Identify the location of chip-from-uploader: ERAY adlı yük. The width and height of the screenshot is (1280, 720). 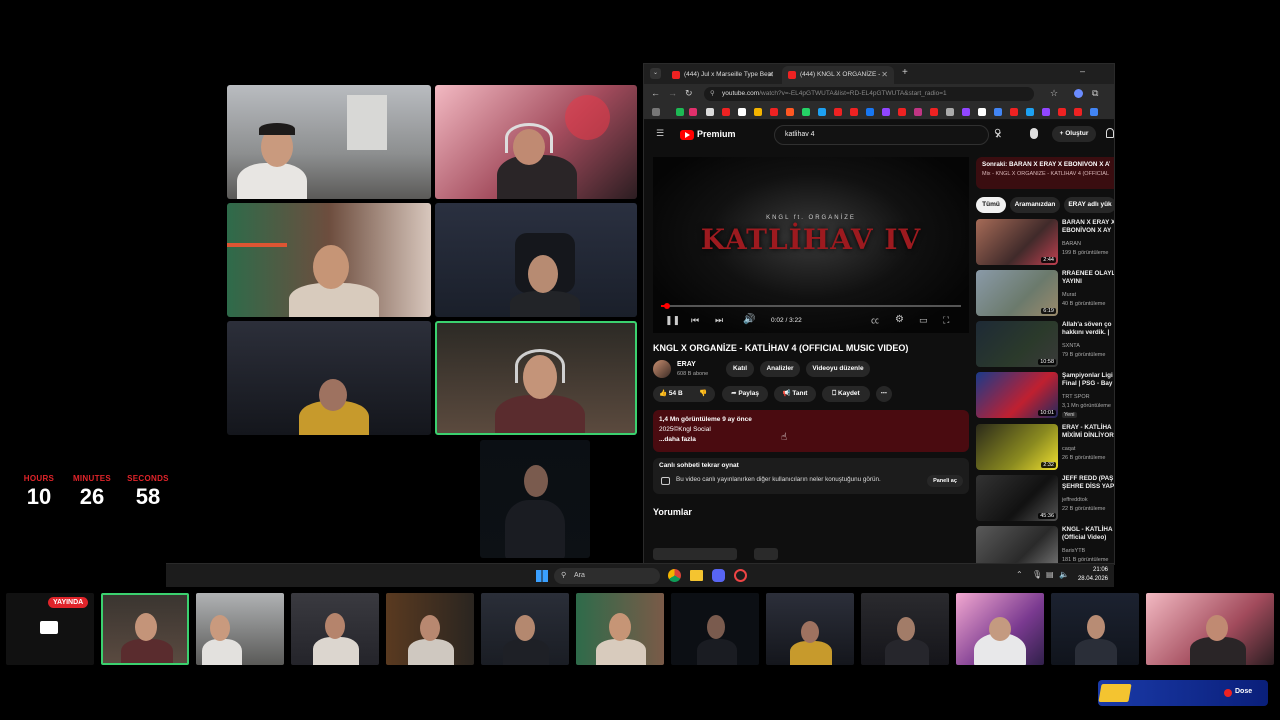
(1089, 205).